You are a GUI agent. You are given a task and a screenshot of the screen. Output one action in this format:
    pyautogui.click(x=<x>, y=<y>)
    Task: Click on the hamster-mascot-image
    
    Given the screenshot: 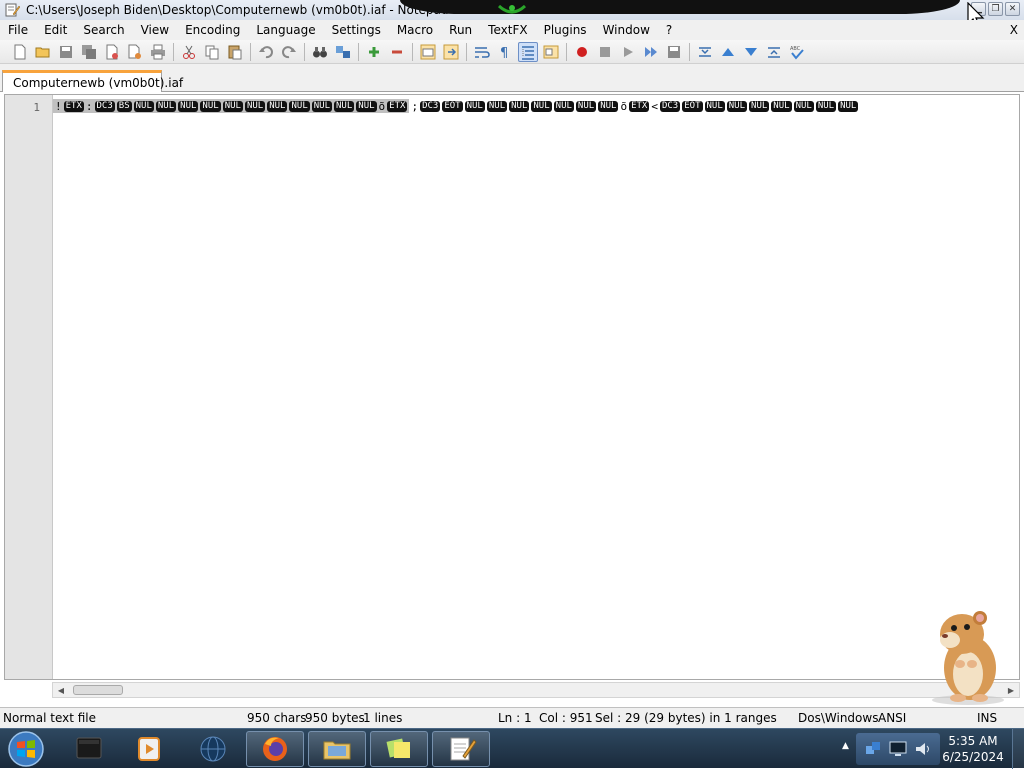 What is the action you would take?
    pyautogui.click(x=968, y=658)
    